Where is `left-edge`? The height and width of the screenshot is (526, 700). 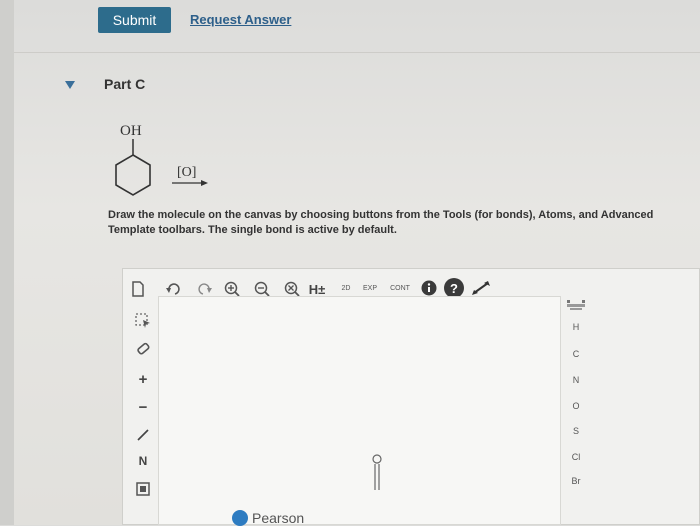
left-edge is located at coordinates (7, 262).